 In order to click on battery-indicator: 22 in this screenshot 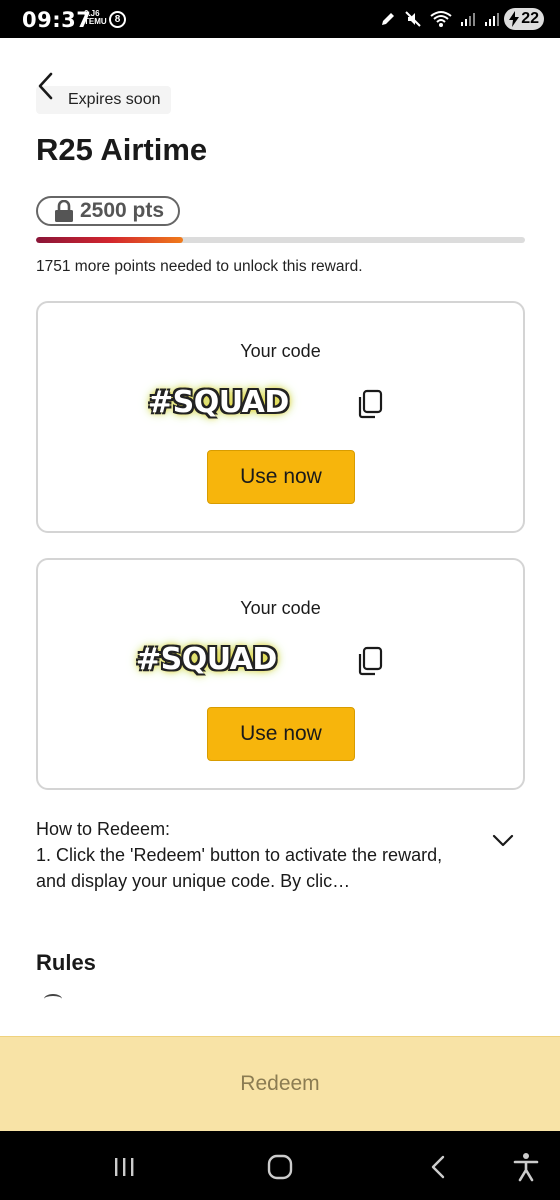, I will do `click(524, 19)`.